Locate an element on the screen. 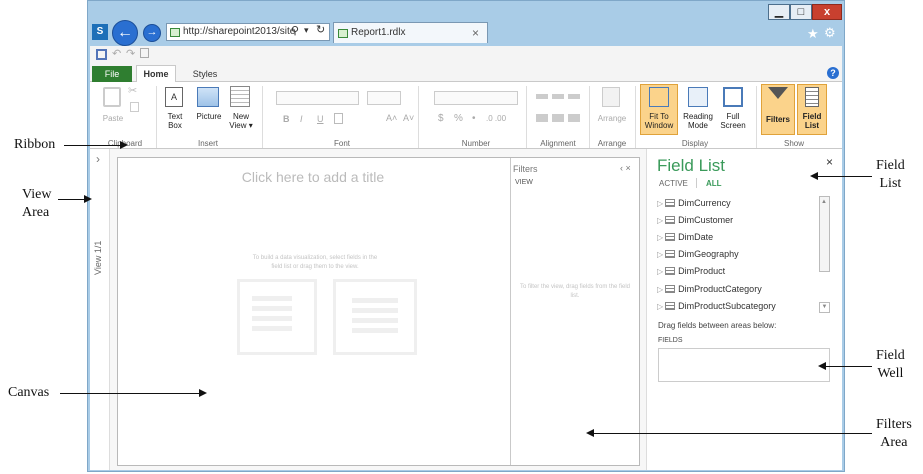 This screenshot has height=474, width=923. number-group-label: Number is located at coordinates (476, 143).